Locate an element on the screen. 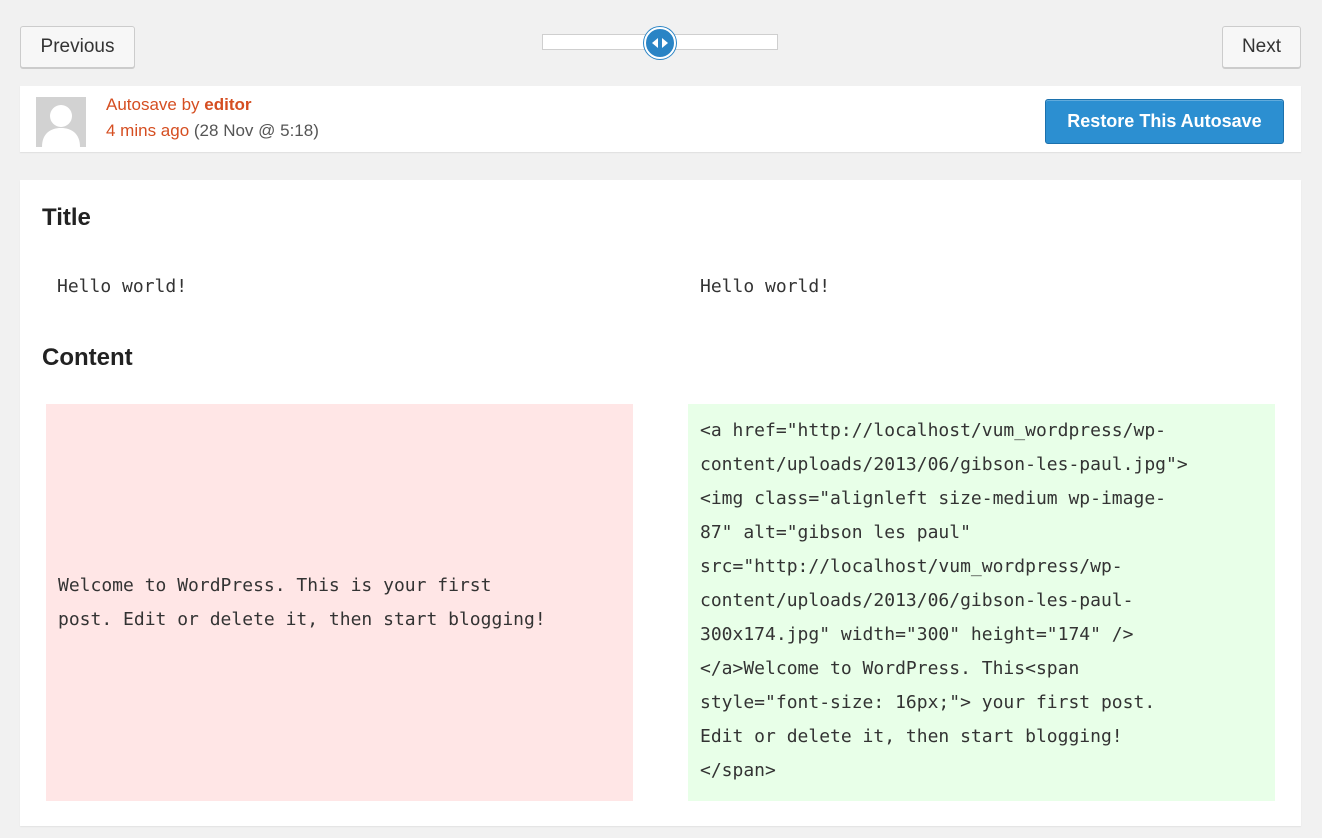 The width and height of the screenshot is (1322, 838). title-new-value: Hello world! is located at coordinates (765, 286).